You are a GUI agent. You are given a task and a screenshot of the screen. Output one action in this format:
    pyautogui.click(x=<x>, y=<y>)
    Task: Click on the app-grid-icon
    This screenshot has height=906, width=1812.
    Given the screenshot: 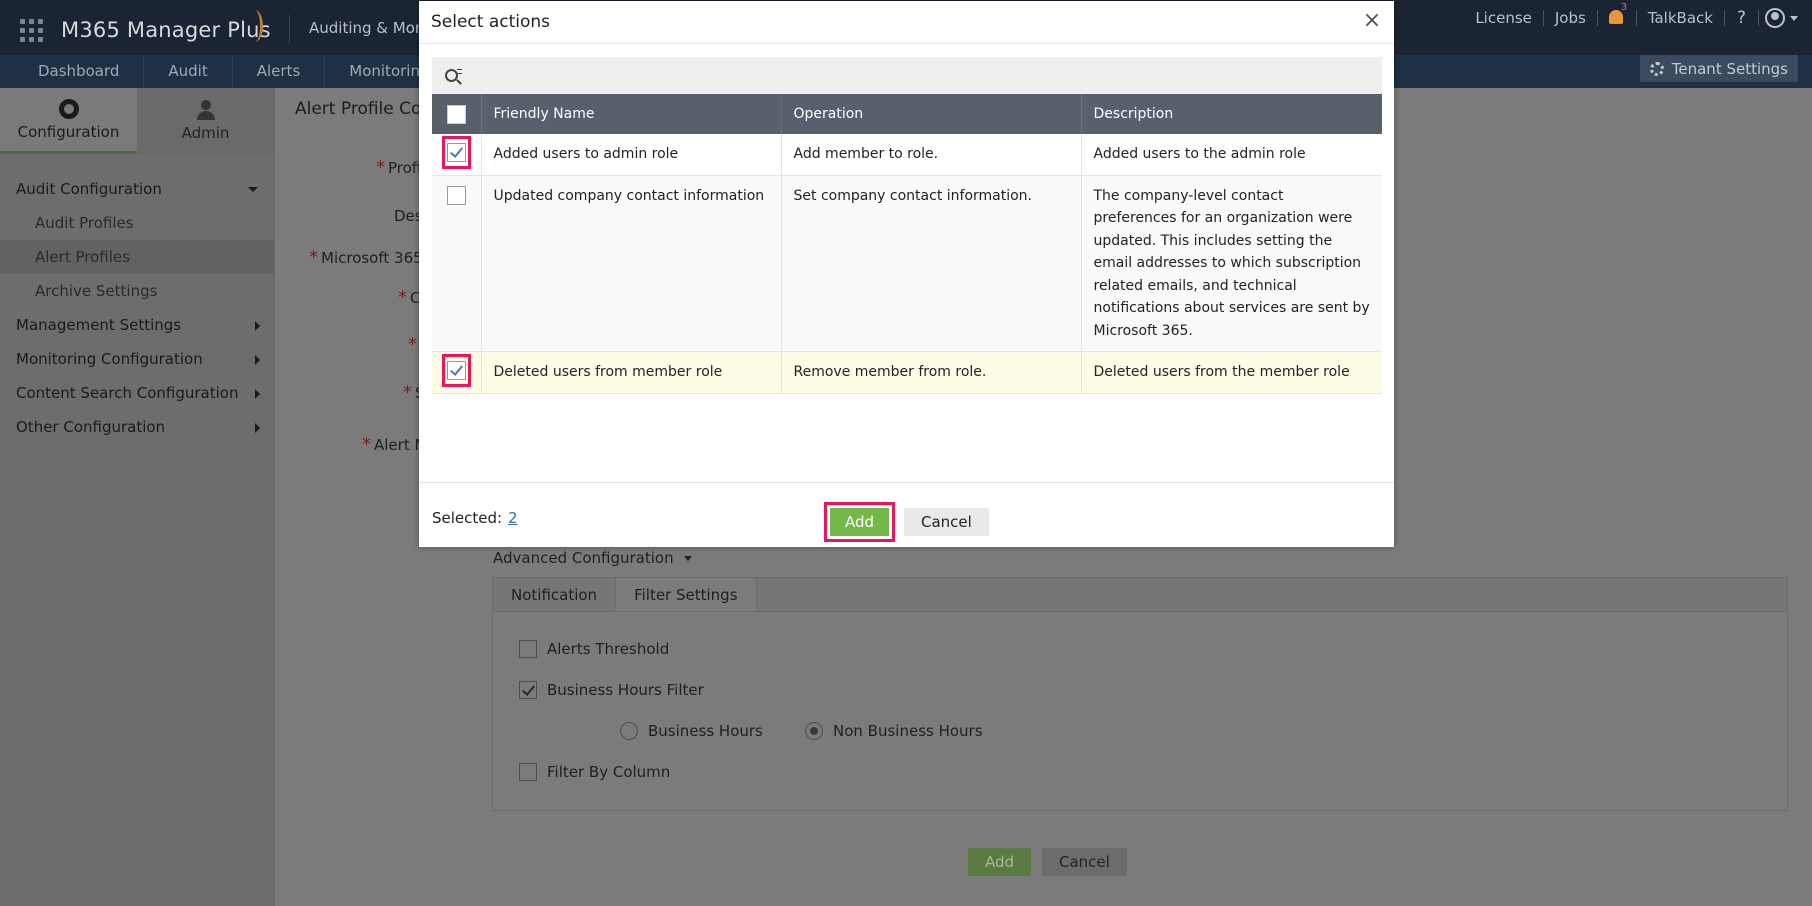 What is the action you would take?
    pyautogui.click(x=31, y=30)
    